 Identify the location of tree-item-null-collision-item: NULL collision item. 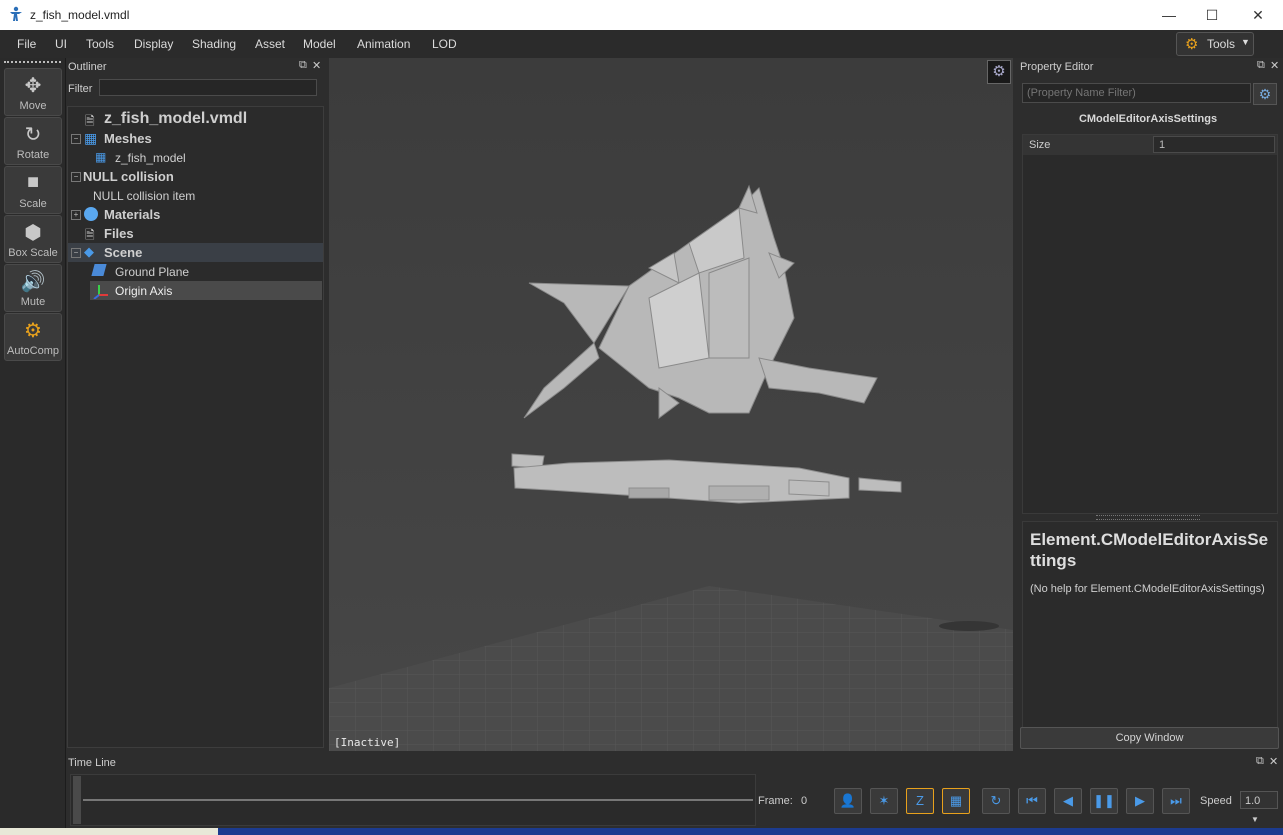
(195, 195).